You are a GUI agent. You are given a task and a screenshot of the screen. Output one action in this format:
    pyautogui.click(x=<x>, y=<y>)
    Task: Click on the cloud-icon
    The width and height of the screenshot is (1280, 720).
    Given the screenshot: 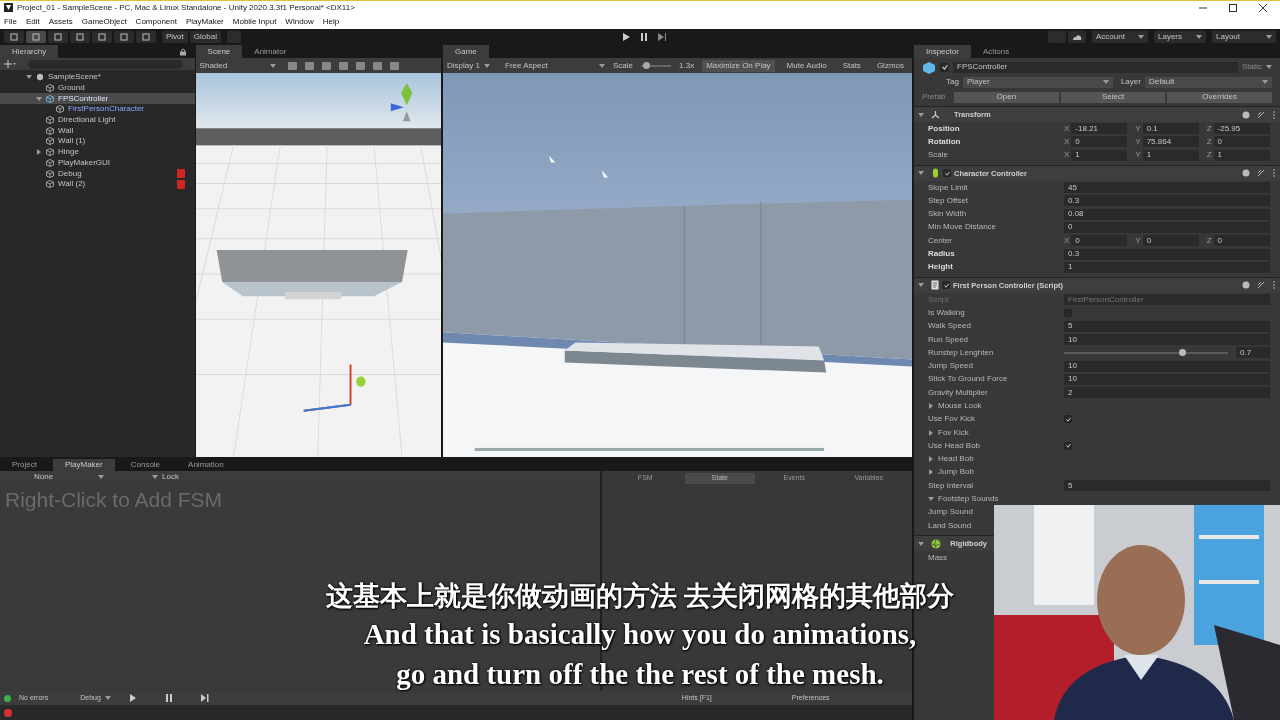 What is the action you would take?
    pyautogui.click(x=1077, y=37)
    